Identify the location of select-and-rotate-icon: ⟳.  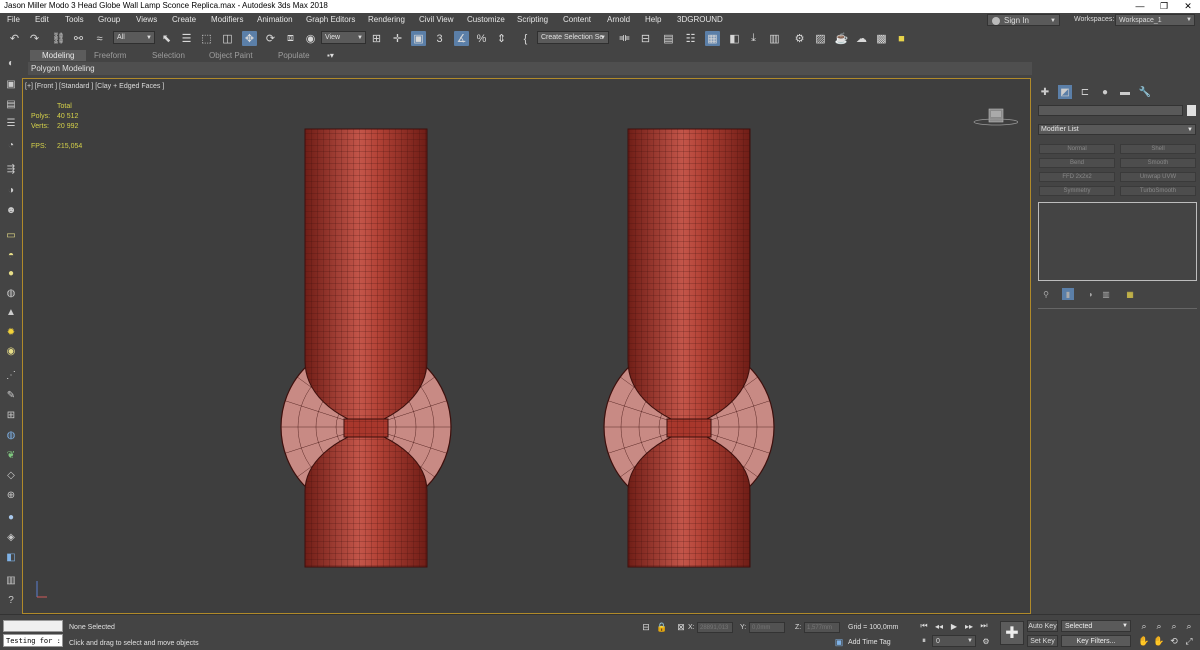
(270, 38).